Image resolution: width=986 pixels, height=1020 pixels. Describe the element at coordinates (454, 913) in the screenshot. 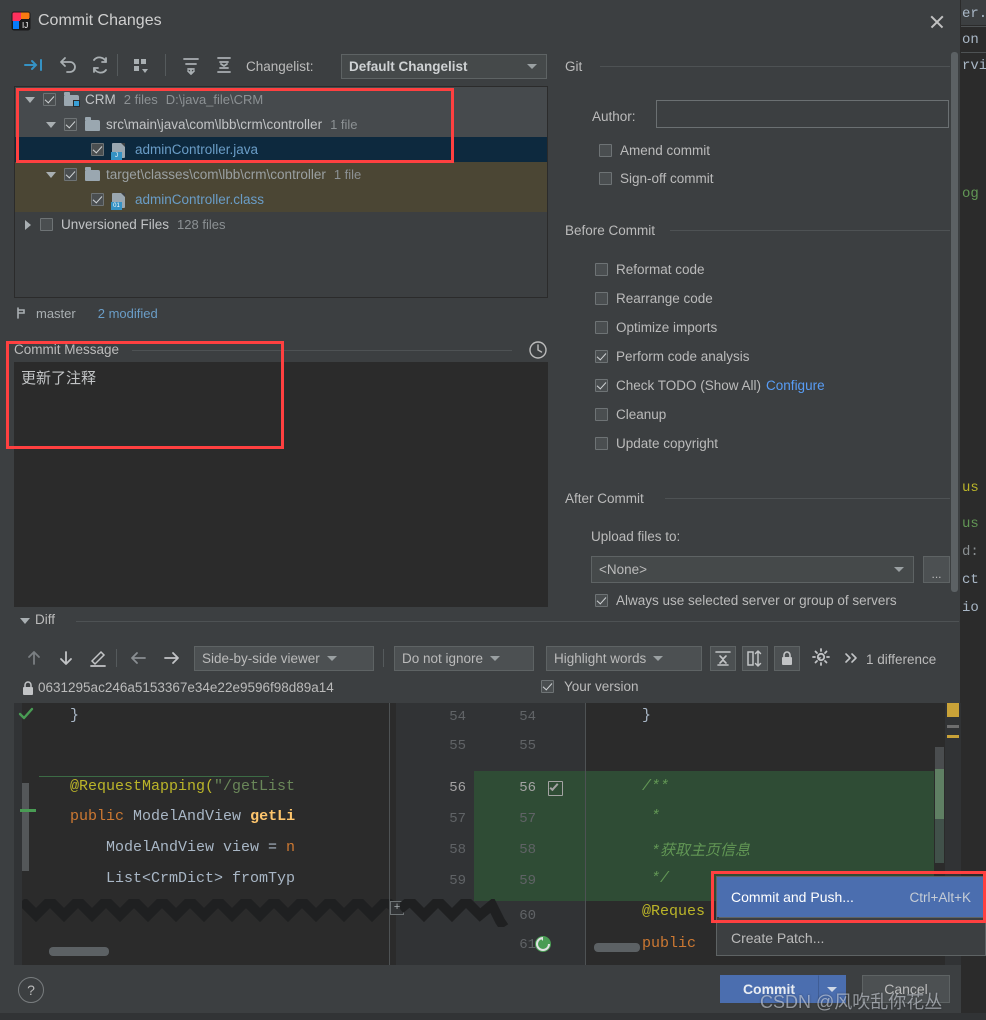

I see `folded-region-indicator-right` at that location.